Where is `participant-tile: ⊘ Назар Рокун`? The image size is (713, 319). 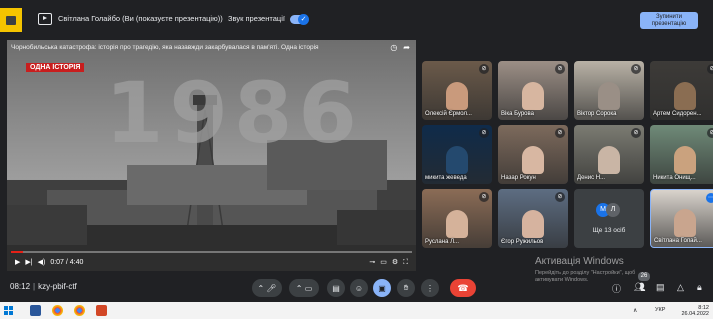
participant-tile: ⊘ Назар Рокун is located at coordinates (533, 154).